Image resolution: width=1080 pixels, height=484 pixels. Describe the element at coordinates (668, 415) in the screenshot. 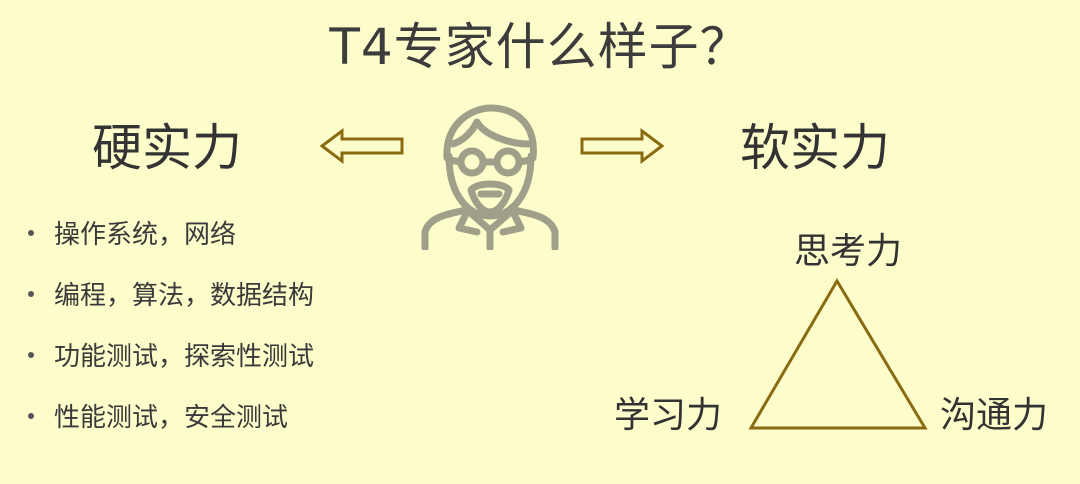

I see `skill-learning: 学习力` at that location.